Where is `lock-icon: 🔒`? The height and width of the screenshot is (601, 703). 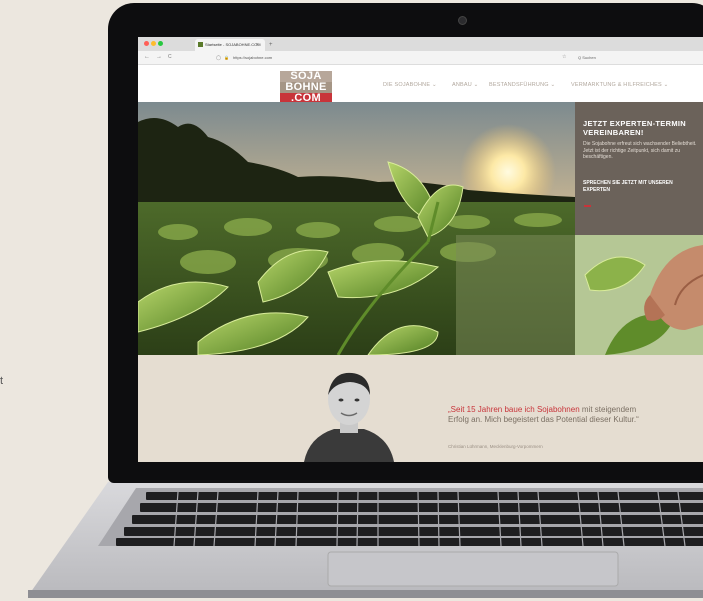 lock-icon: 🔒 is located at coordinates (226, 57).